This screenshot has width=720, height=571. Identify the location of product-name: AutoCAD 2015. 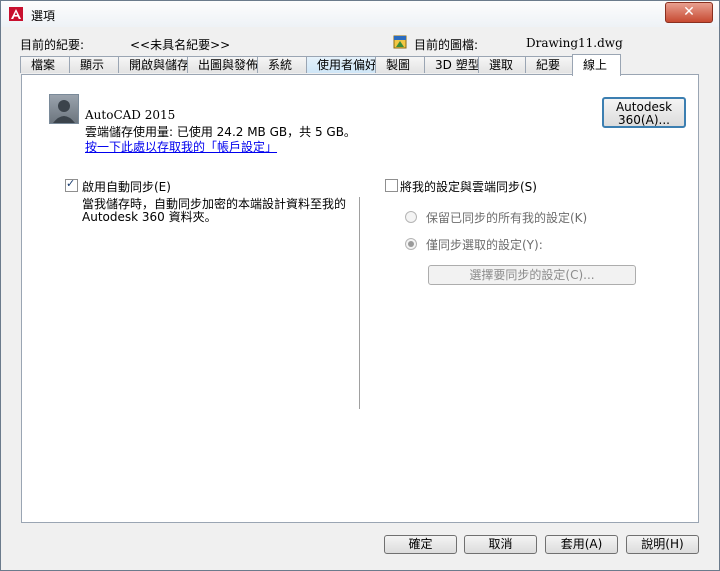
(130, 115).